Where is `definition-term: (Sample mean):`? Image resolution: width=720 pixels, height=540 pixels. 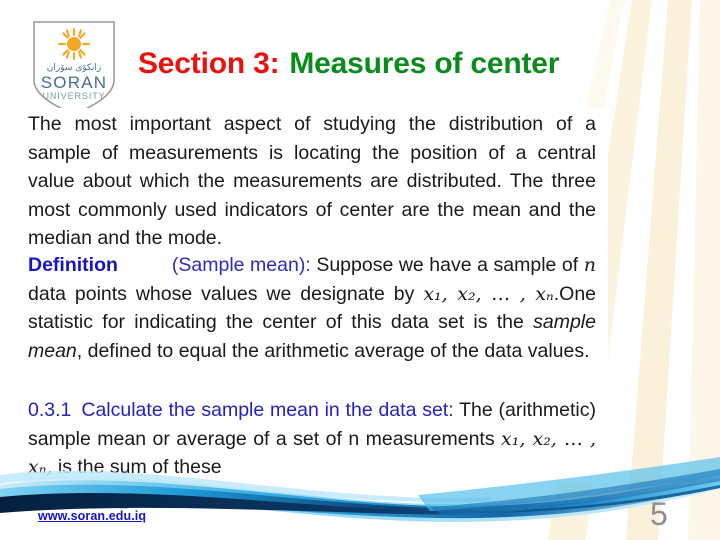
definition-term: (Sample mean): is located at coordinates (241, 265).